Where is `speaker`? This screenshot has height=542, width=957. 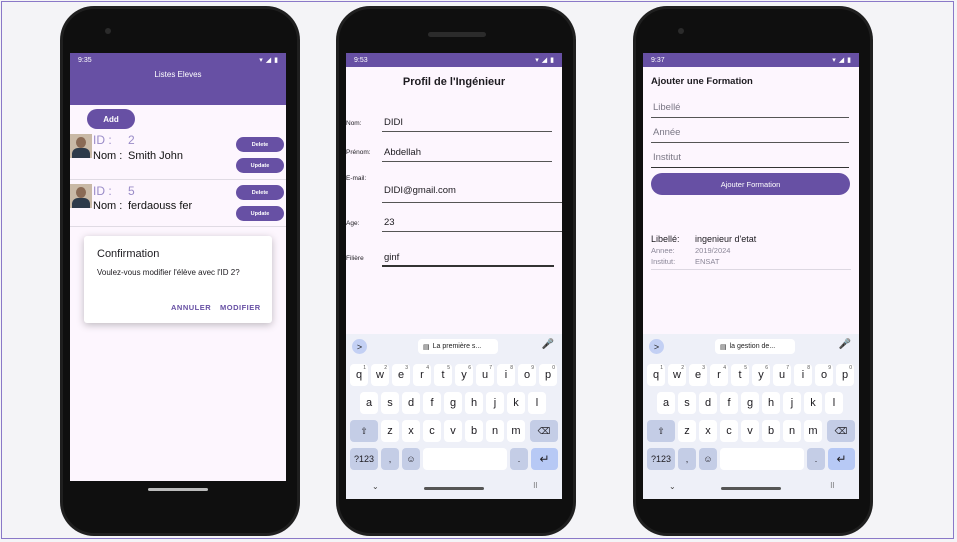
speaker is located at coordinates (457, 34).